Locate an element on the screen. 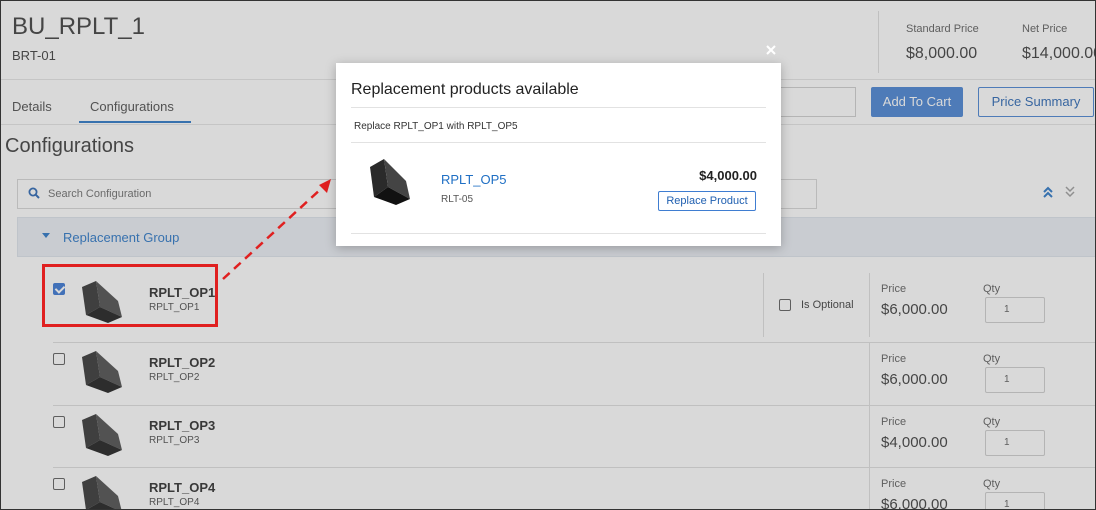 The image size is (1096, 510). replace-product-button: Replace Product is located at coordinates (707, 201).